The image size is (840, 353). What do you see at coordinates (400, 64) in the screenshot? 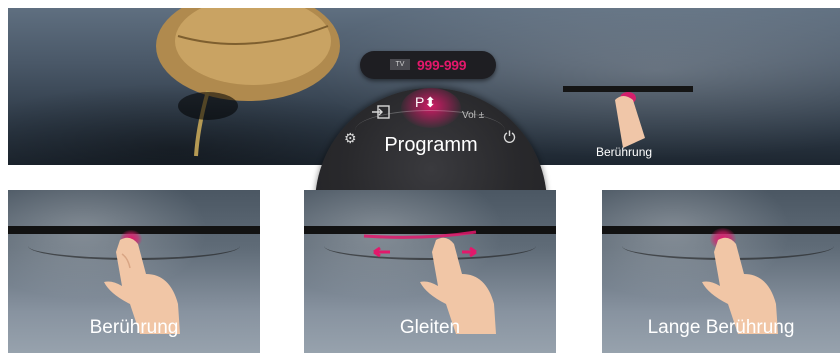
I see `source-tag: TV` at bounding box center [400, 64].